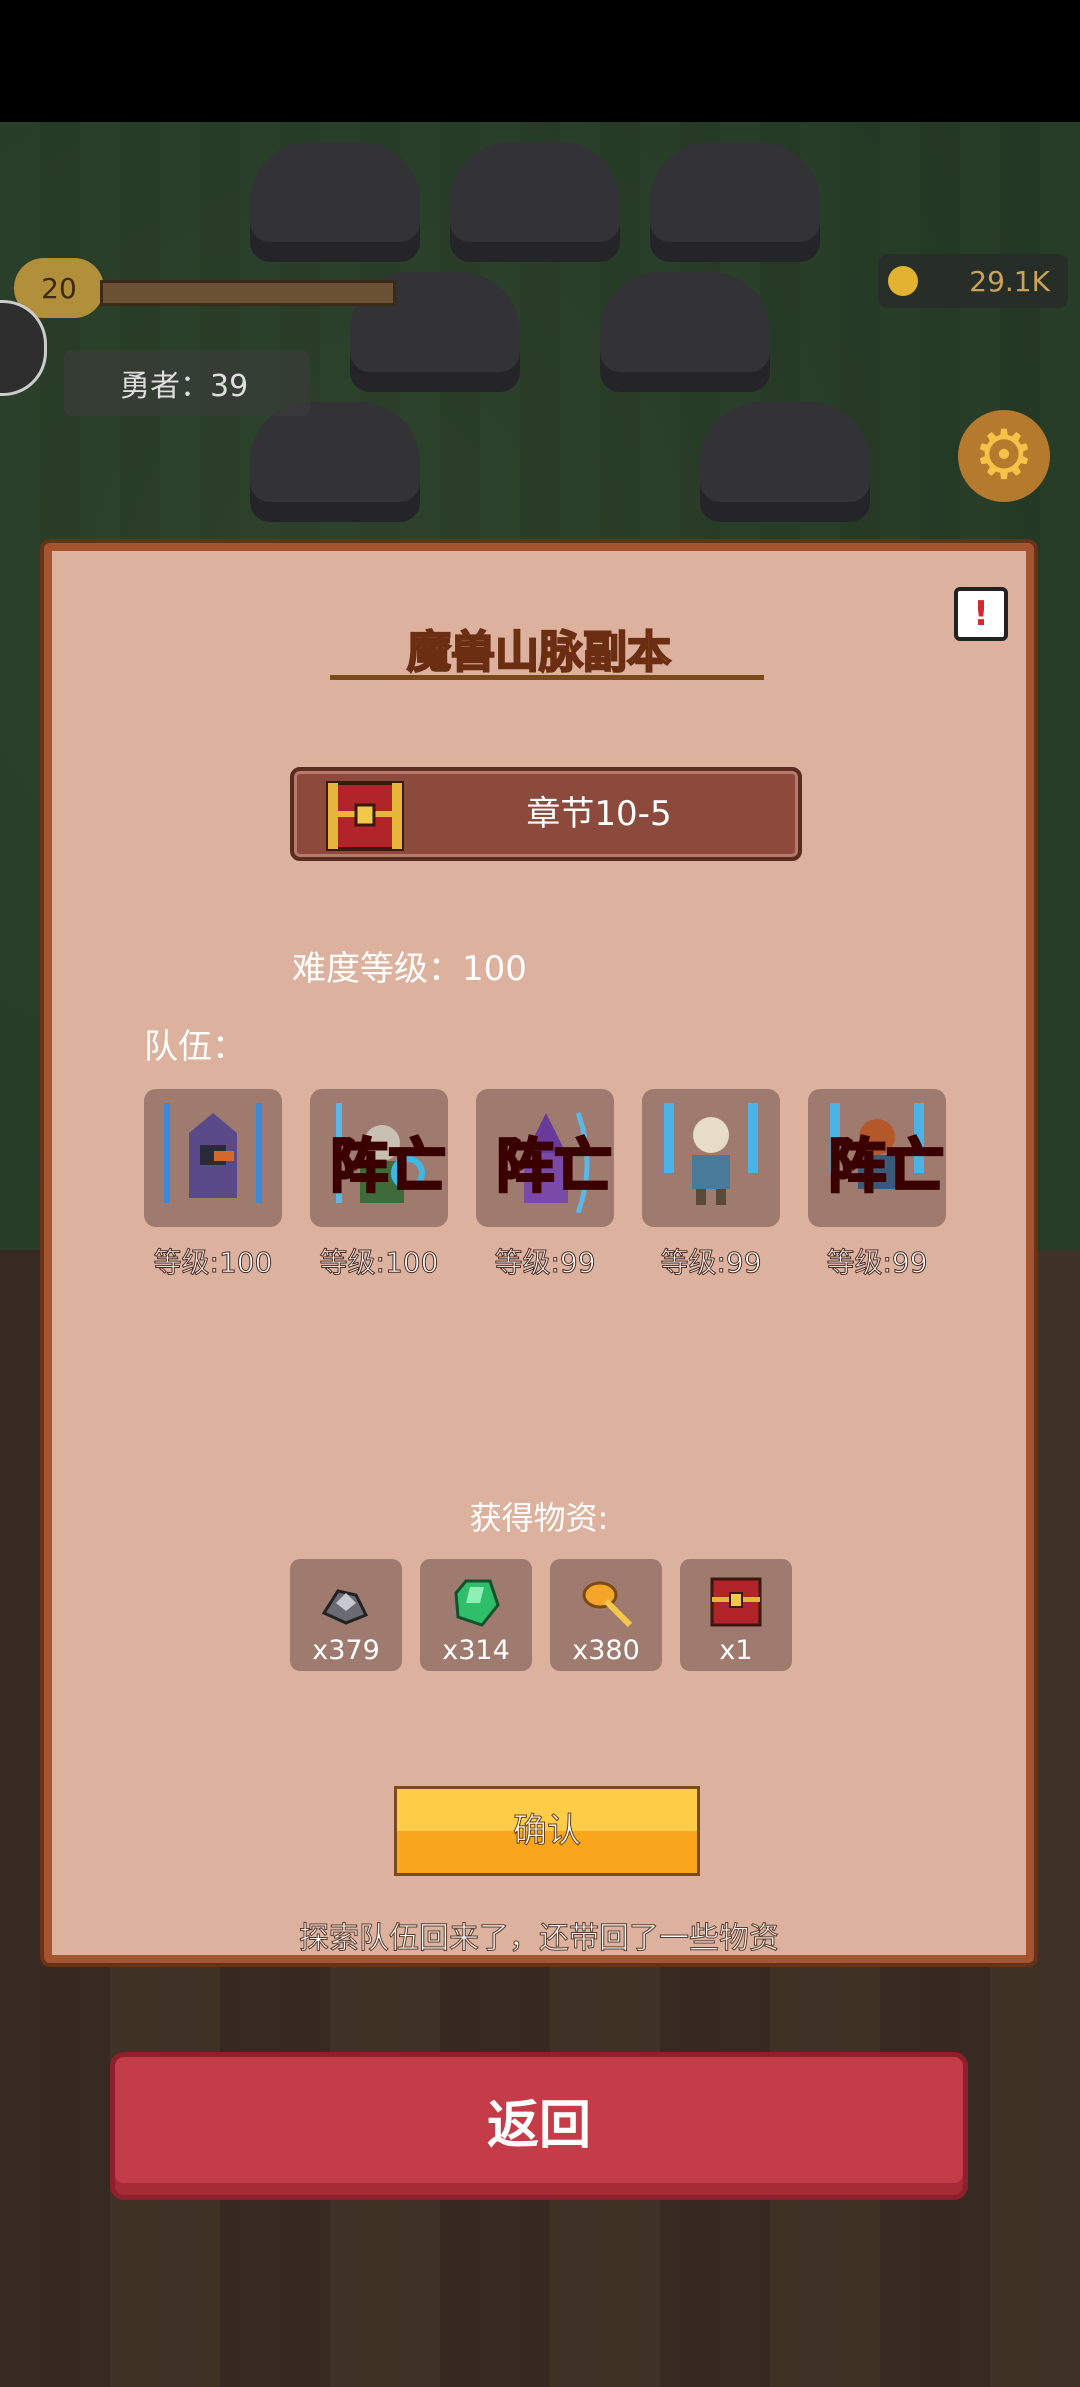  I want to click on gear-icon: ⚙, so click(1004, 456).